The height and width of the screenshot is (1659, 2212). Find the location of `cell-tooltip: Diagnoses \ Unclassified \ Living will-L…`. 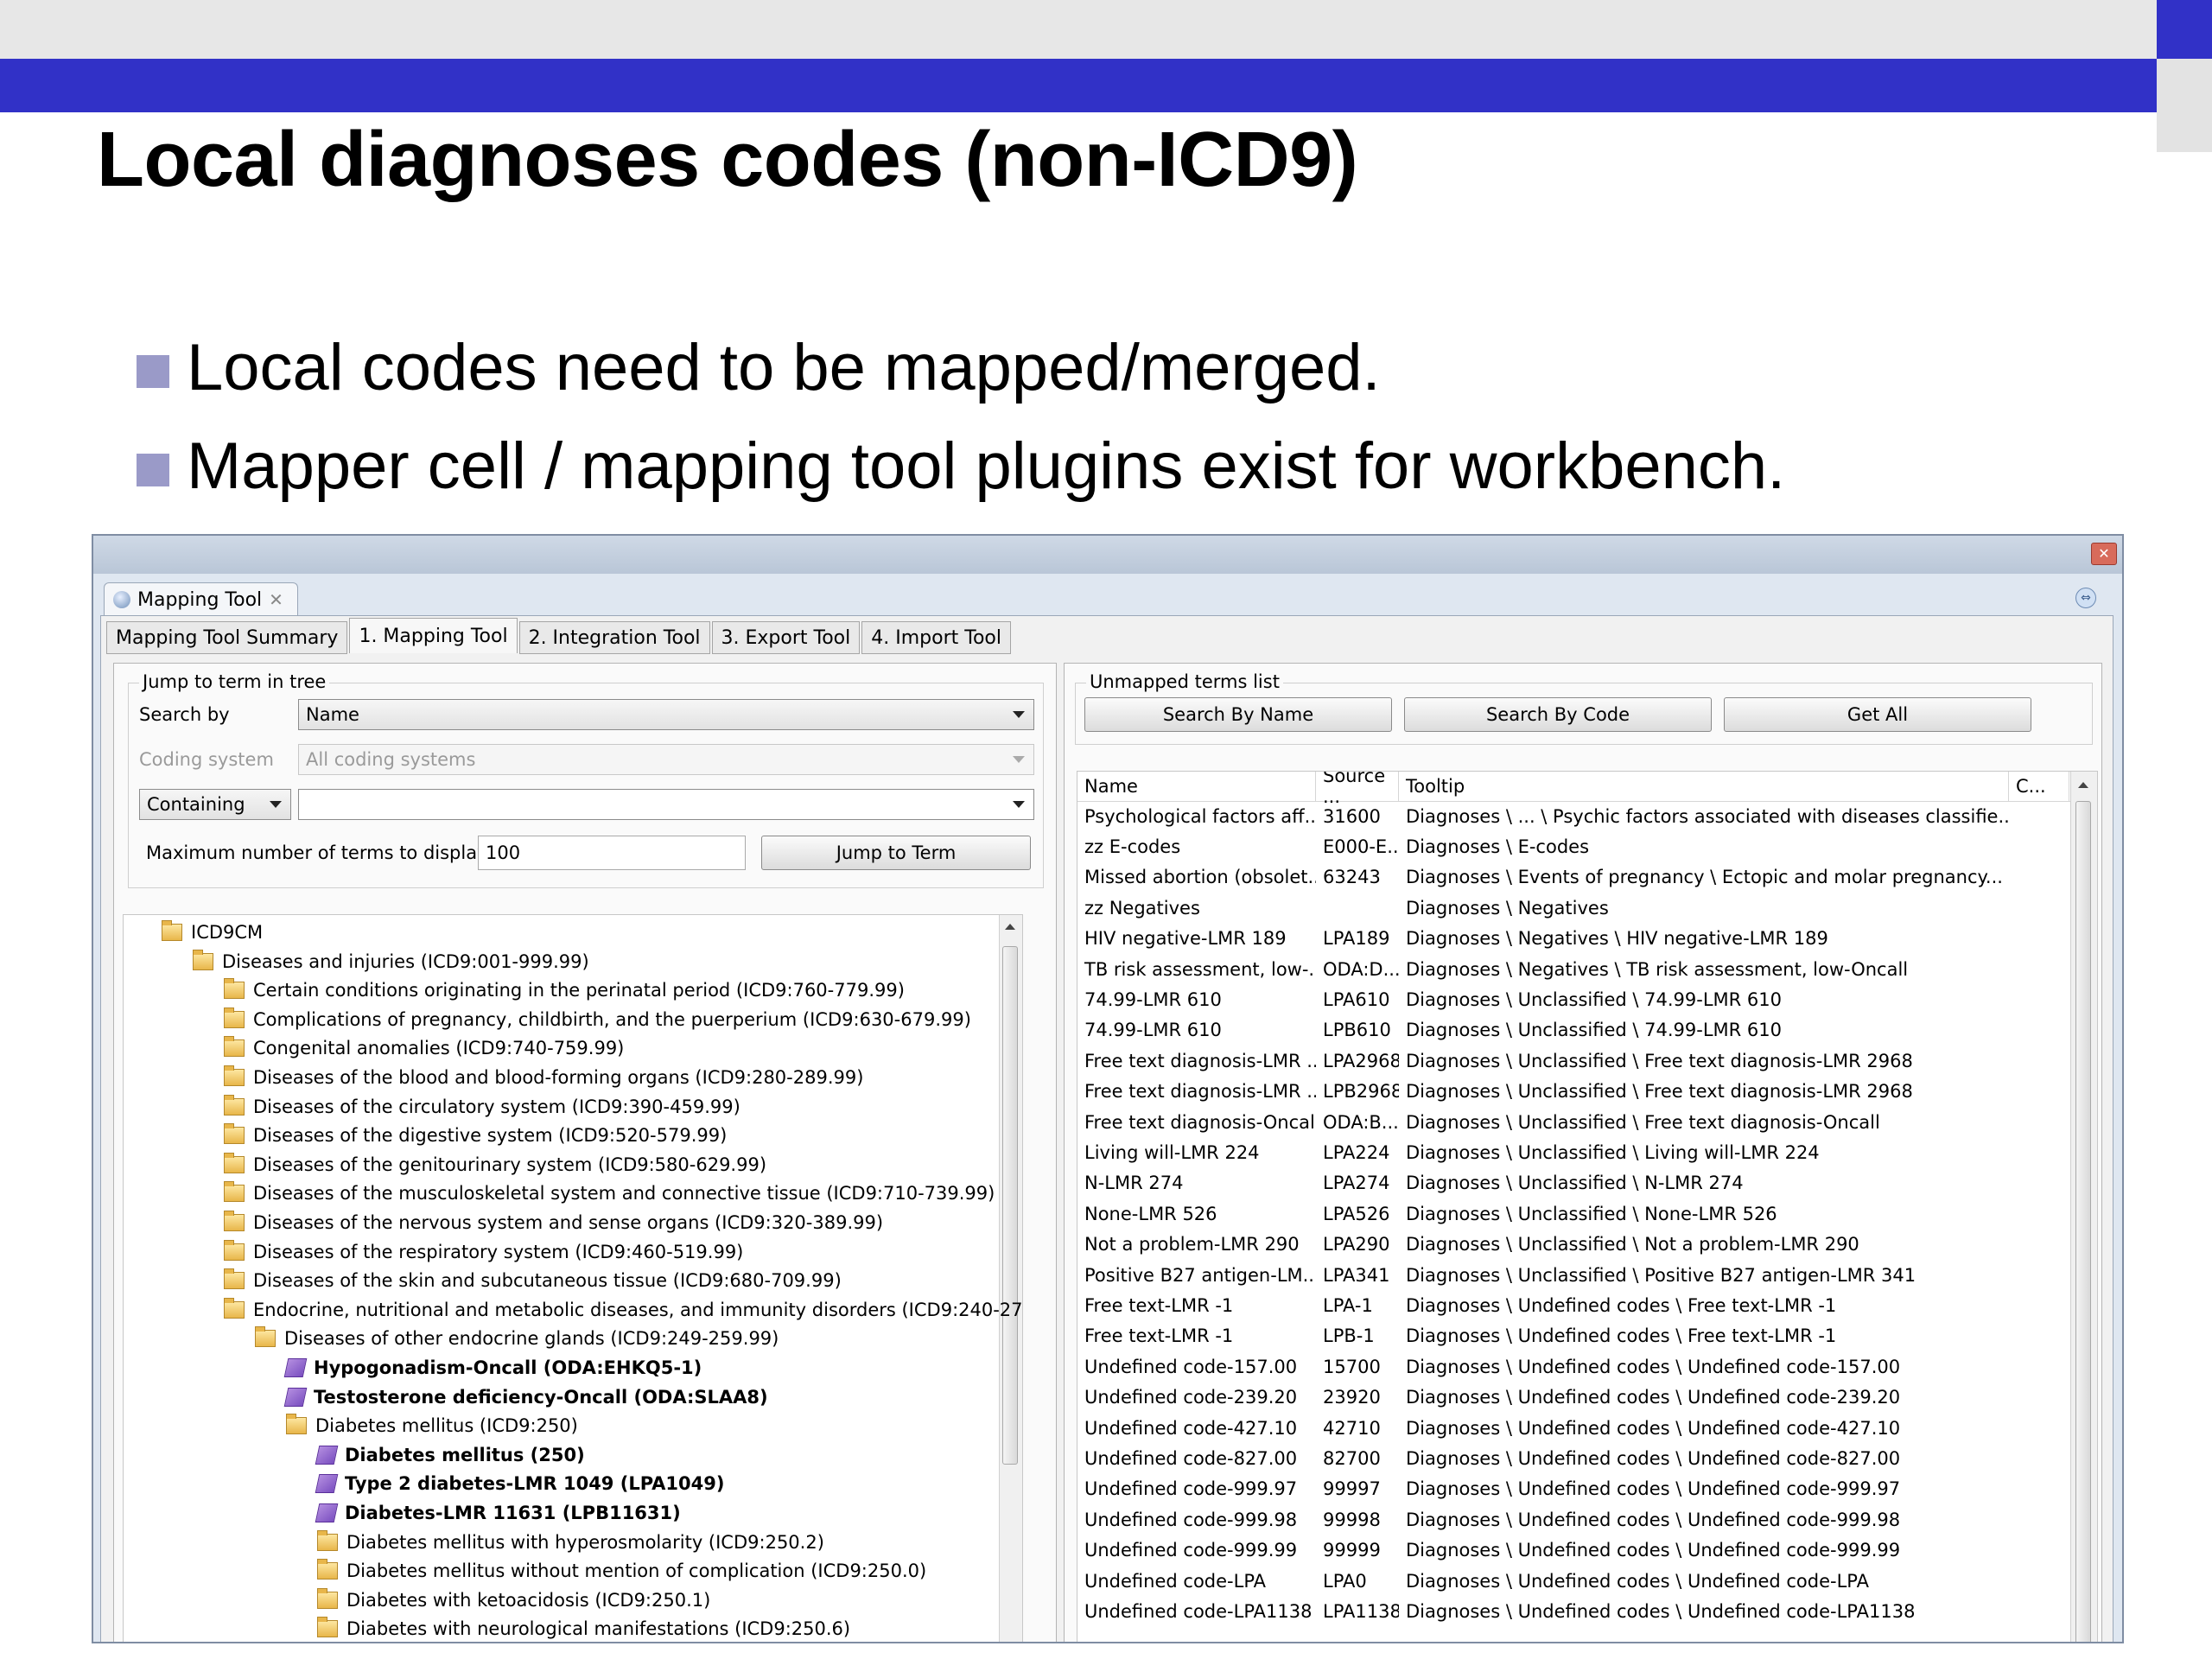

cell-tooltip: Diagnoses \ Unclassified \ Living will-L… is located at coordinates (1613, 1152).